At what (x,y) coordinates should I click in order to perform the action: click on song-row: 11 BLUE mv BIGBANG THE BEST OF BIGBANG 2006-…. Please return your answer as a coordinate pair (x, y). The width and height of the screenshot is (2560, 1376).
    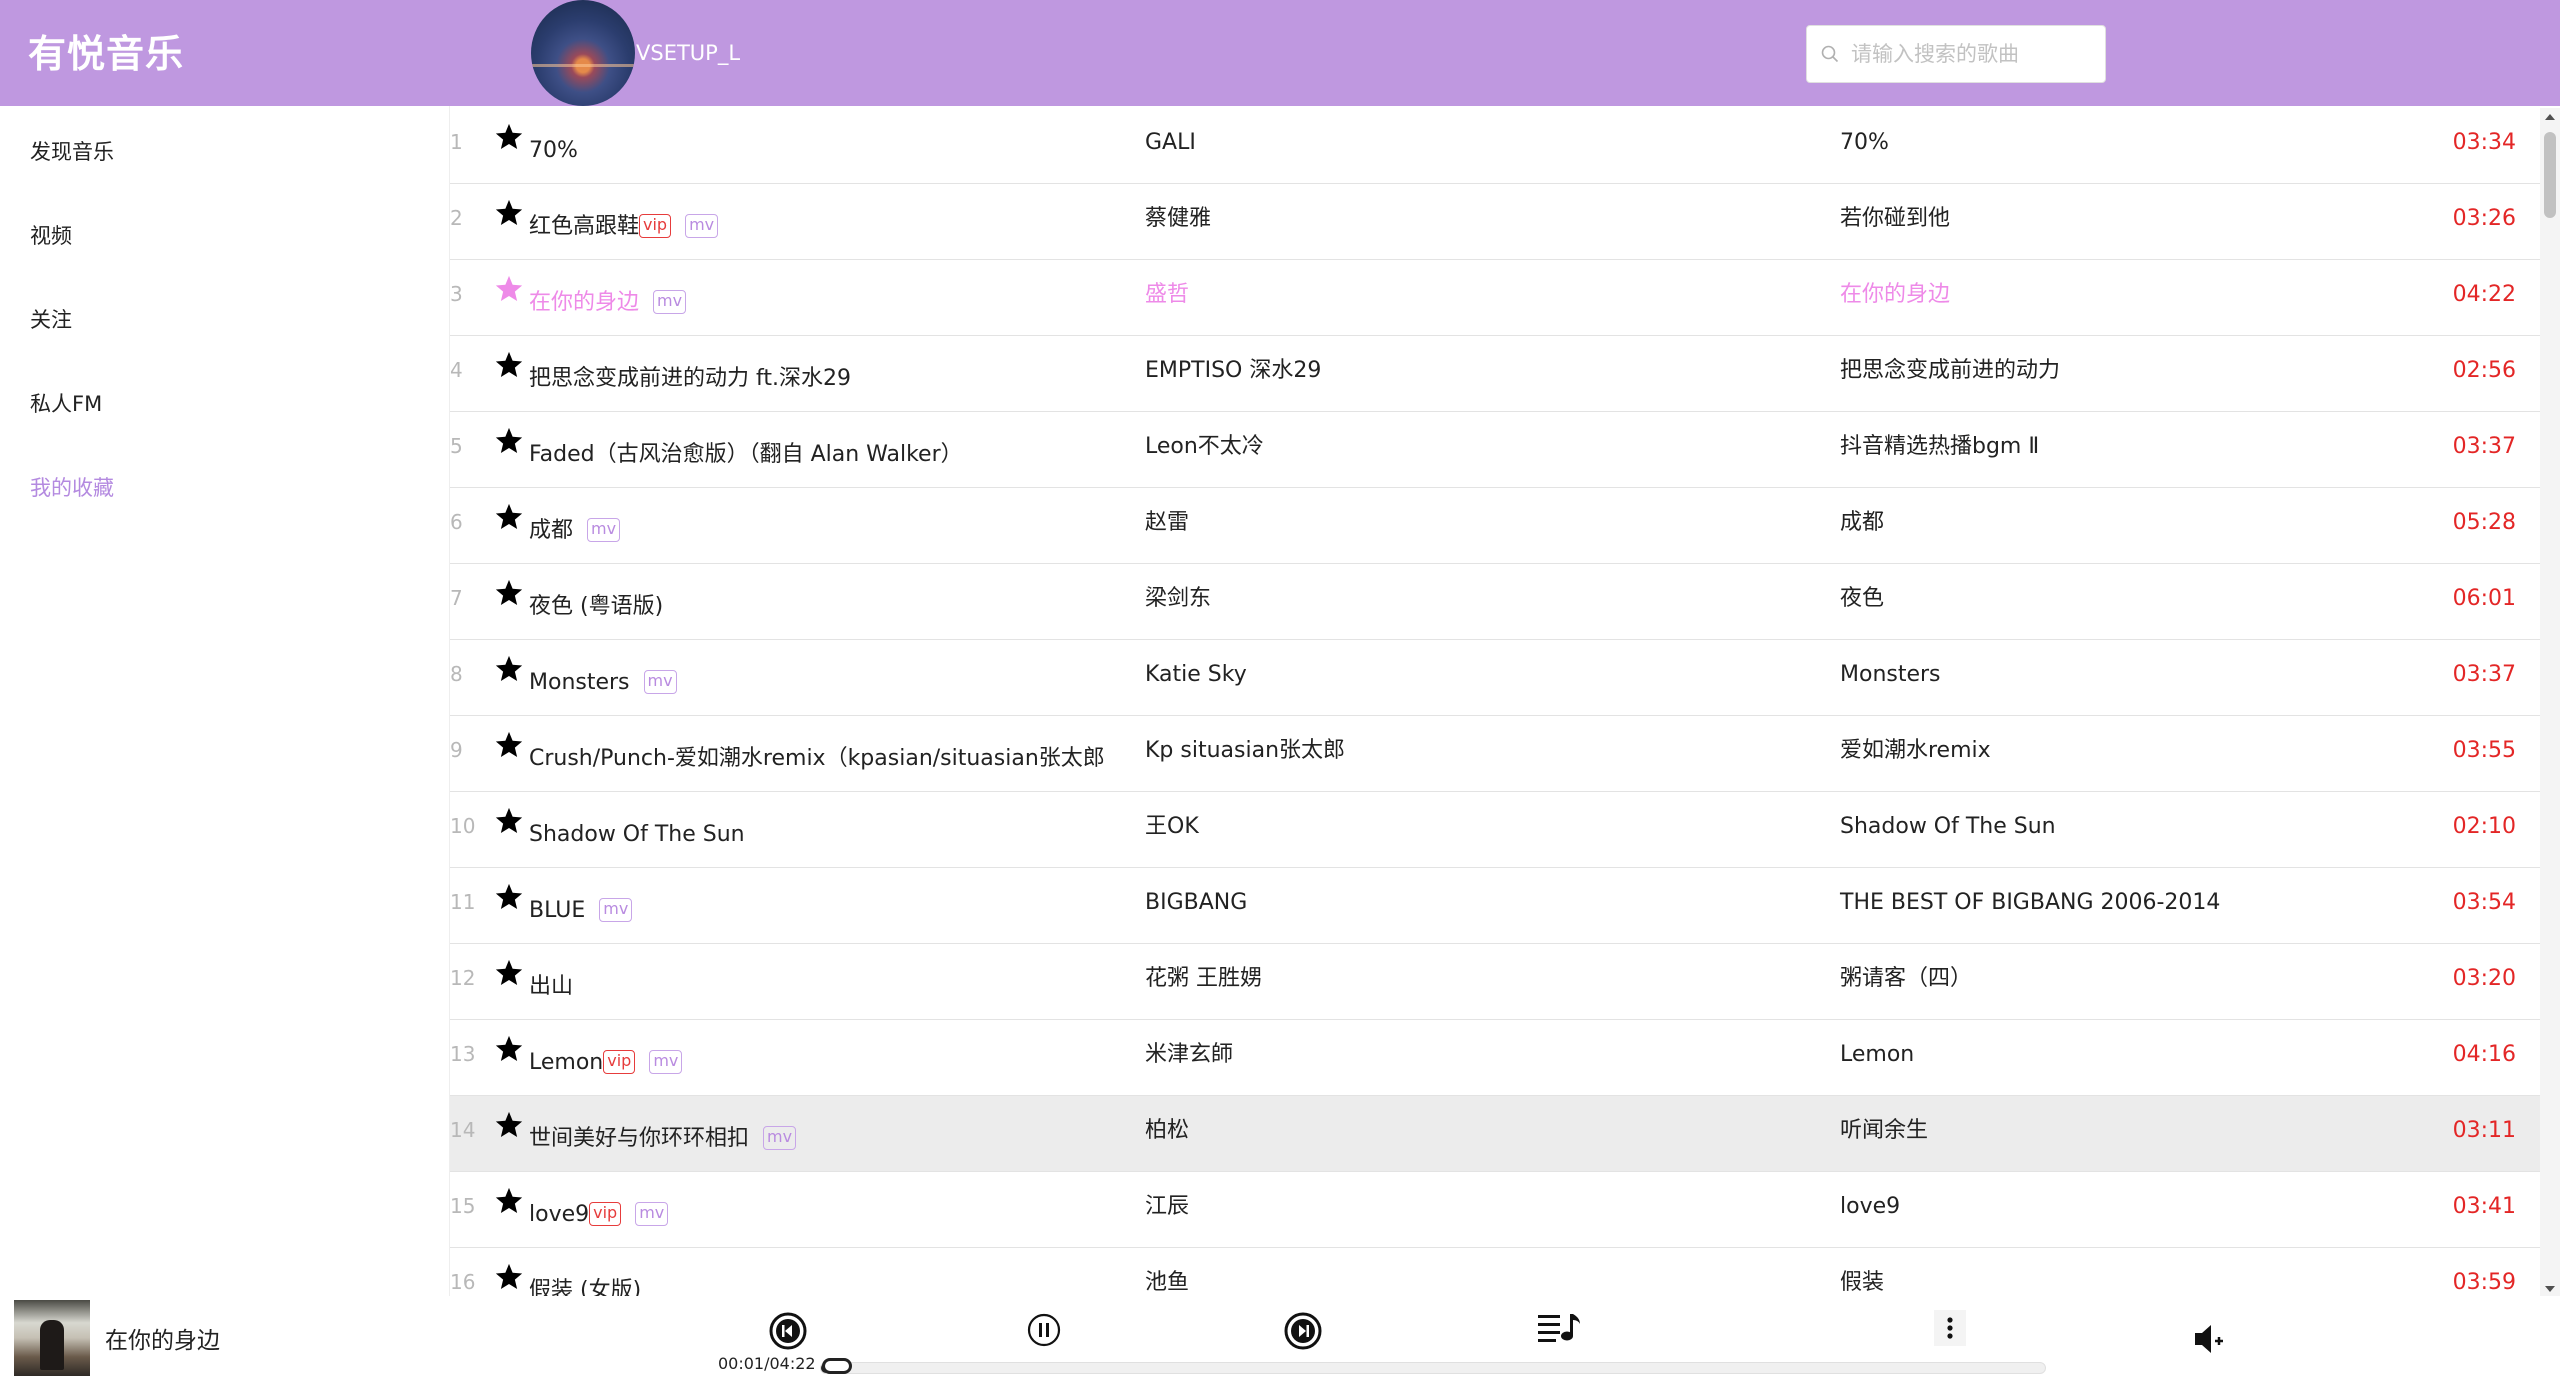
    Looking at the image, I should click on (1495, 906).